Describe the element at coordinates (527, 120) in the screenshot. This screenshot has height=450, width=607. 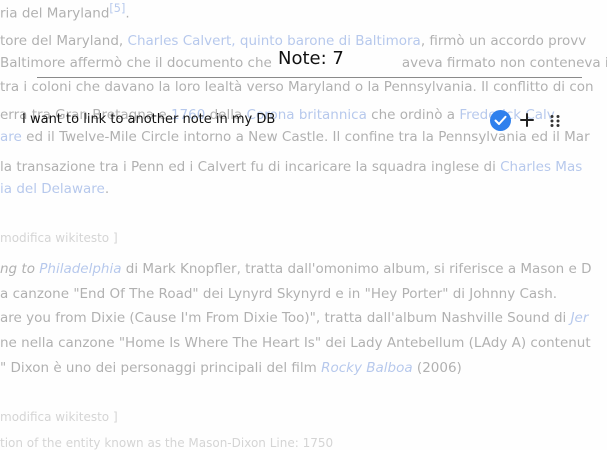
I see `plus-icon` at that location.